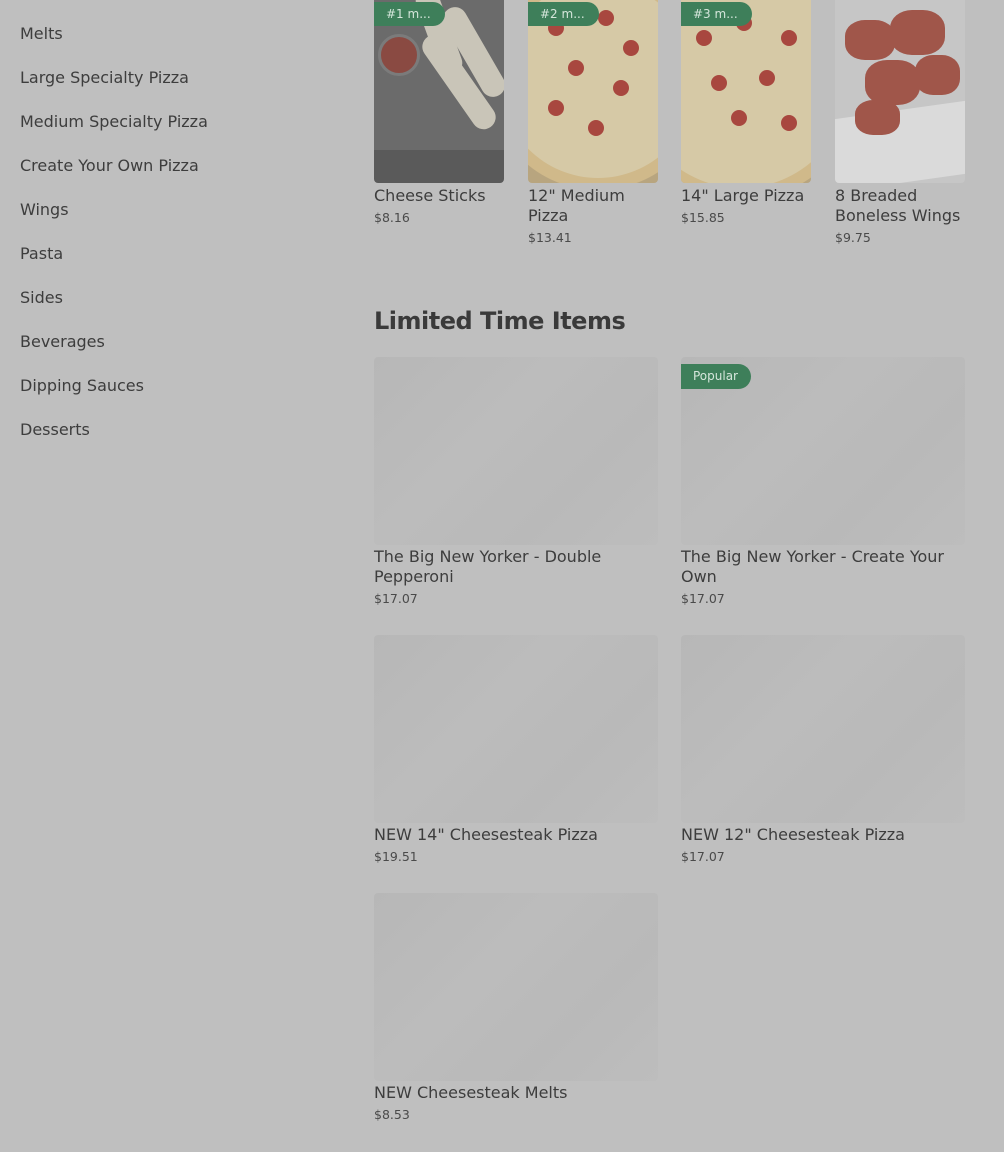 Image resolution: width=1004 pixels, height=1152 pixels. I want to click on item-title: The Big New Yorker - Double Pepperoni, so click(488, 566).